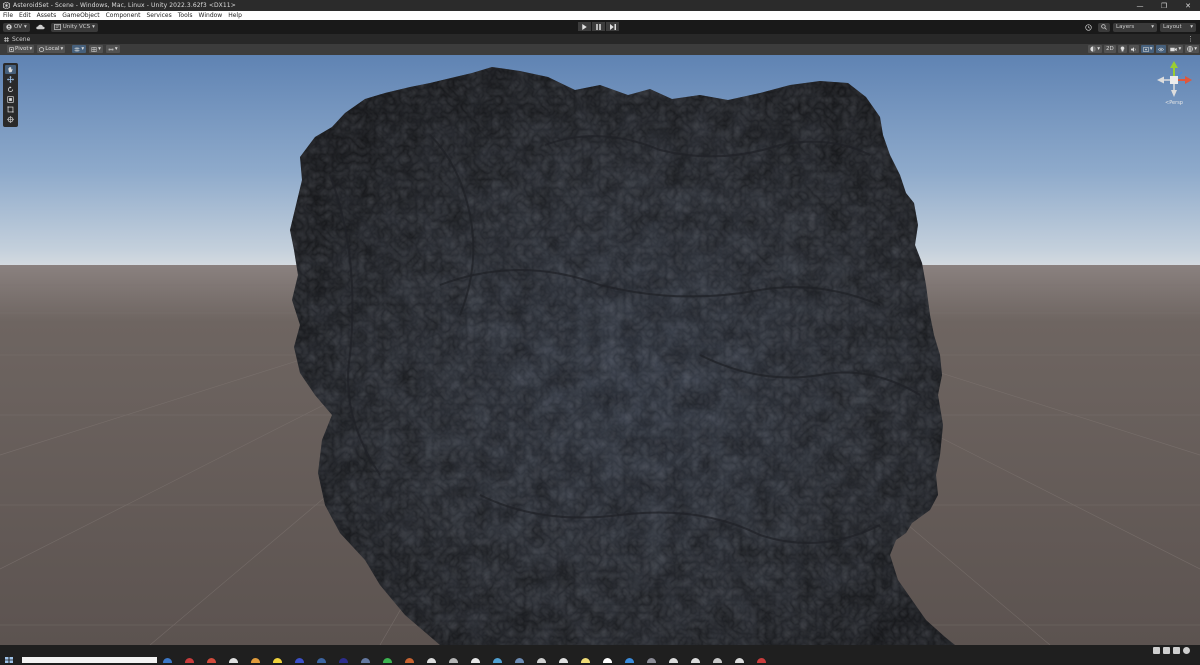 Image resolution: width=1200 pixels, height=665 pixels. I want to click on menu-tools: Tools, so click(185, 15).